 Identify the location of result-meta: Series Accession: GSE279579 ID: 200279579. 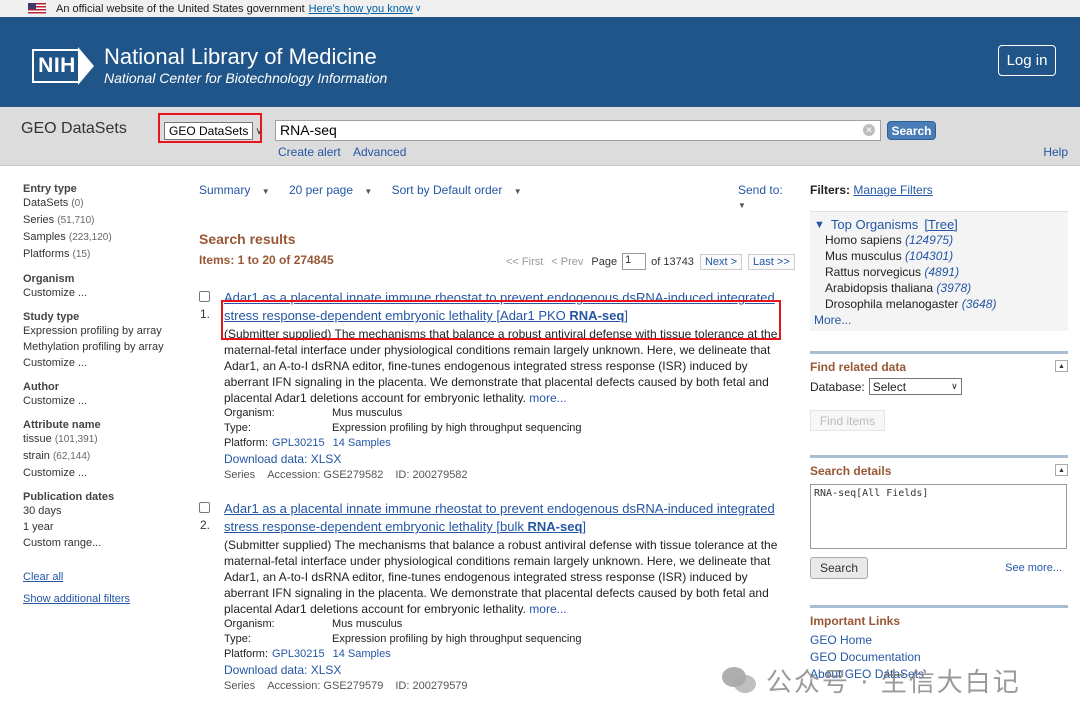
(346, 686).